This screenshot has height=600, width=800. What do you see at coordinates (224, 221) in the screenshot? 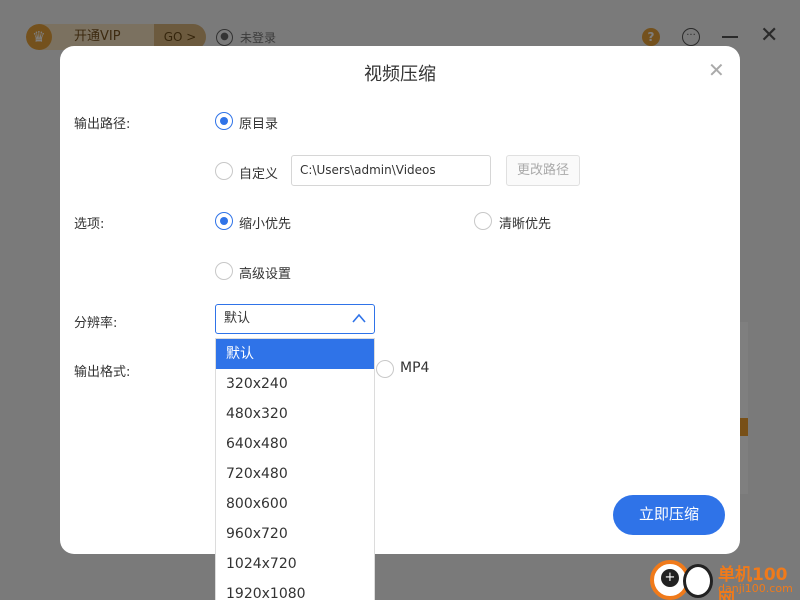
I see `radio-size-priority` at bounding box center [224, 221].